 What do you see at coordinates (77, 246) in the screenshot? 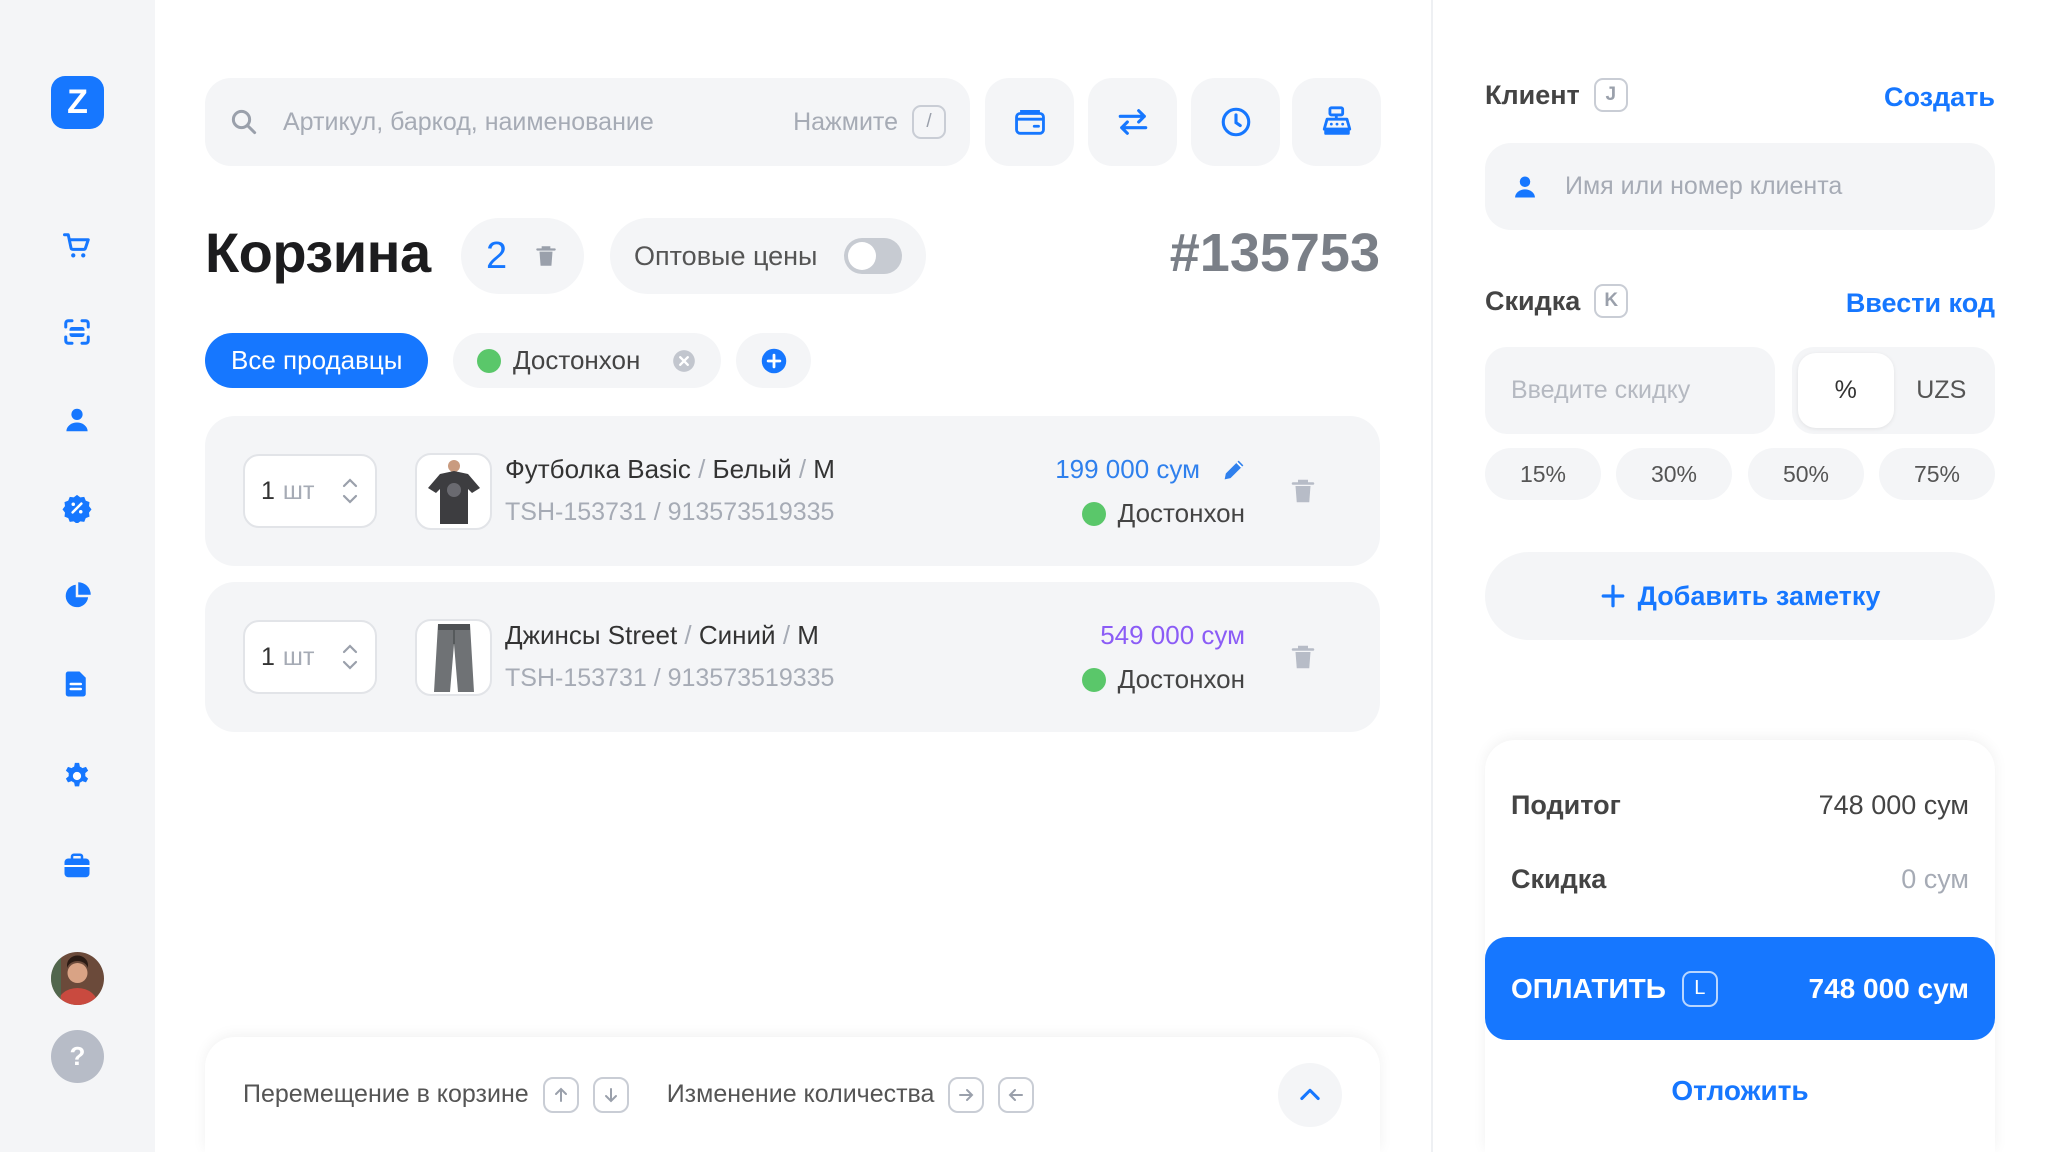
I see `cart-icon` at bounding box center [77, 246].